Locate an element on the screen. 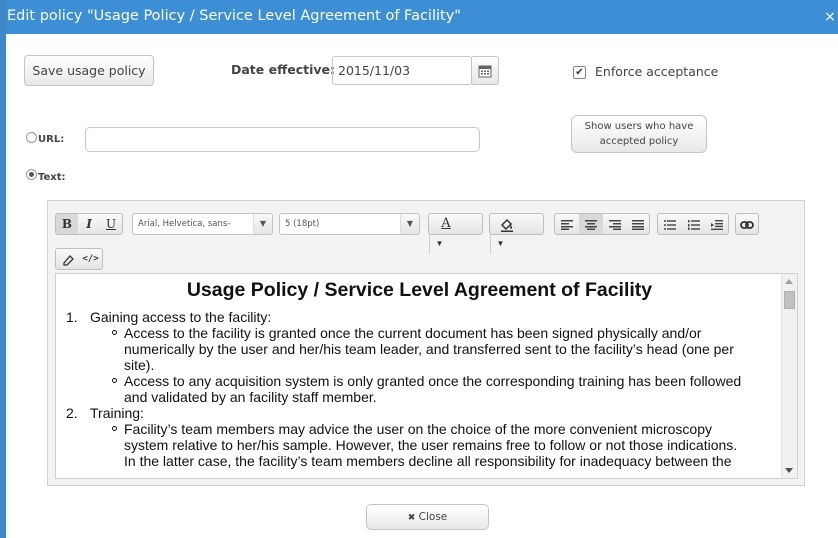 The image size is (838, 538). align-justify-icon is located at coordinates (638, 224).